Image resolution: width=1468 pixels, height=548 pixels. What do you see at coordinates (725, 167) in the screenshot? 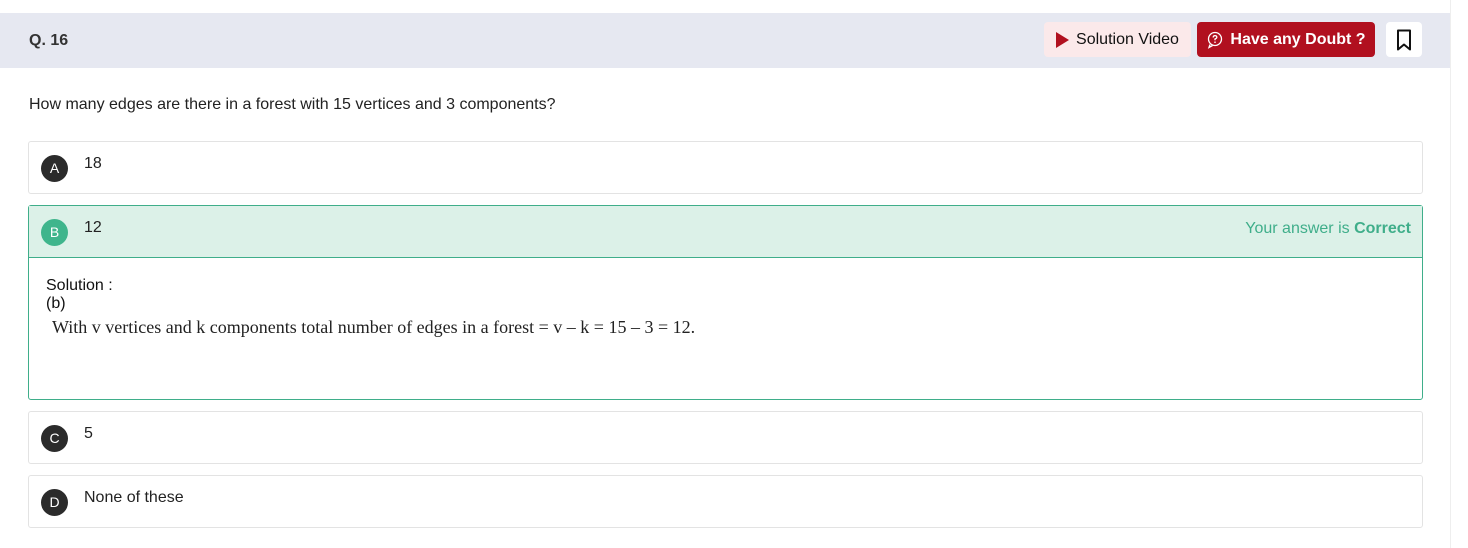
I see `option-a: A 18` at bounding box center [725, 167].